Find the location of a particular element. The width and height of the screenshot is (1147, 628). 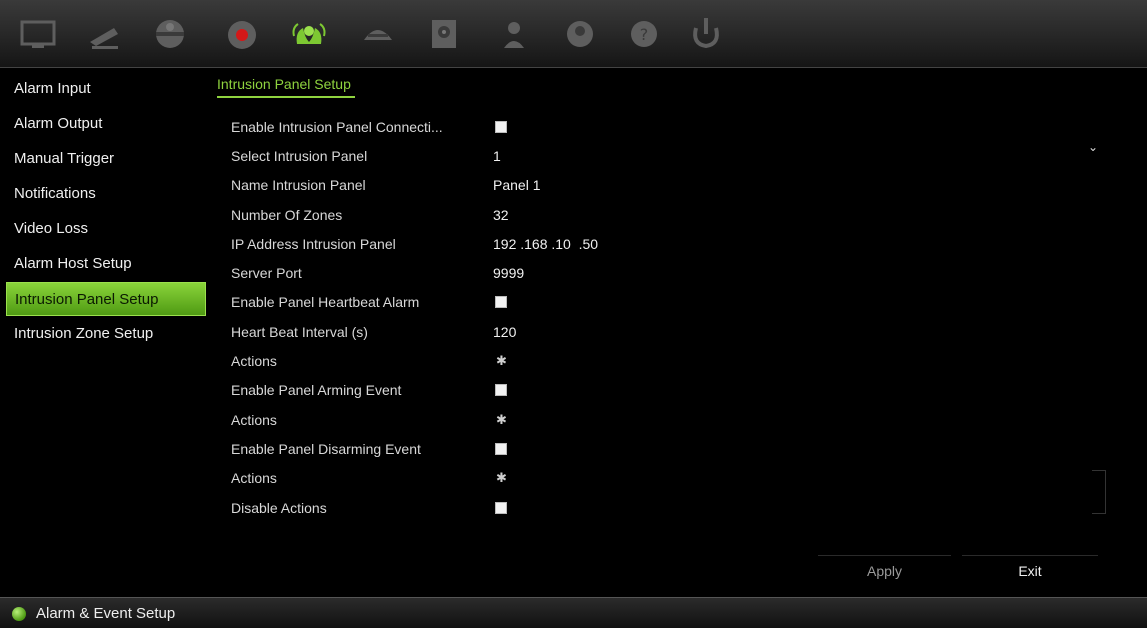

sidebar-item-alarm-output: Alarm Output is located at coordinates (106, 124).